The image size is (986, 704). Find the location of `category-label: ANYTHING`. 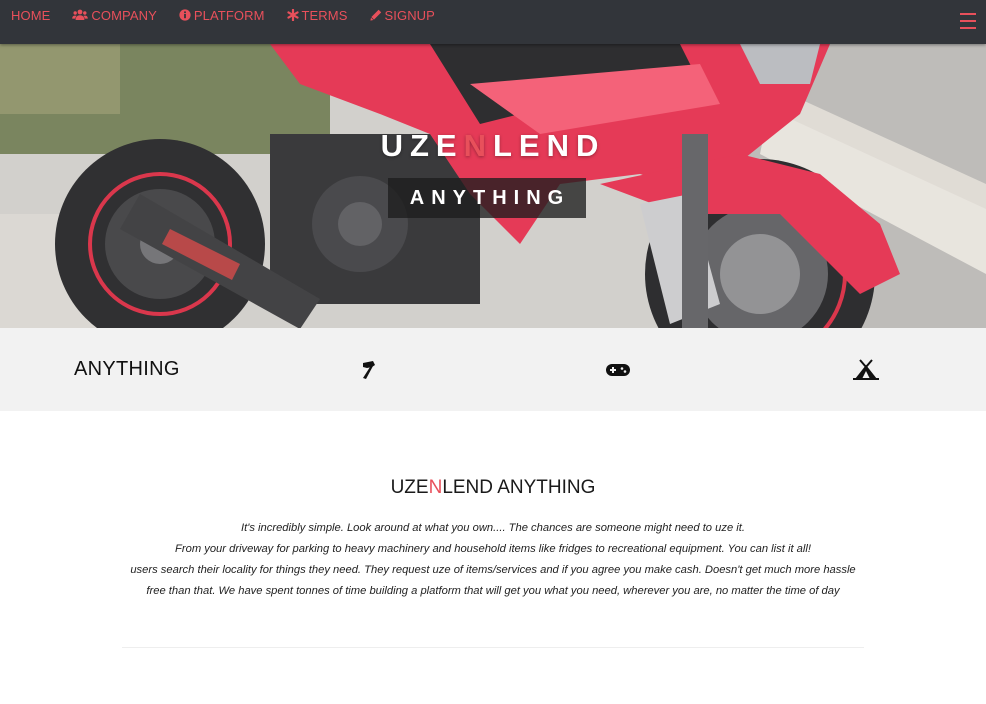

category-label: ANYTHING is located at coordinates (127, 369).